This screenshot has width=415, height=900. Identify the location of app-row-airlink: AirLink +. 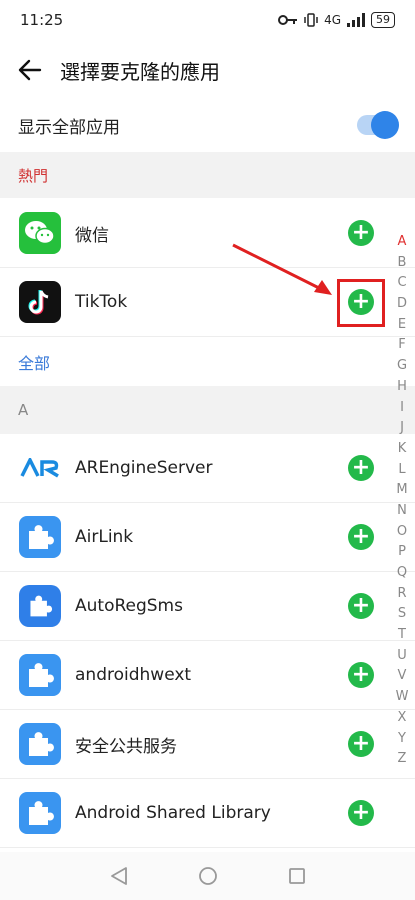
(207, 537).